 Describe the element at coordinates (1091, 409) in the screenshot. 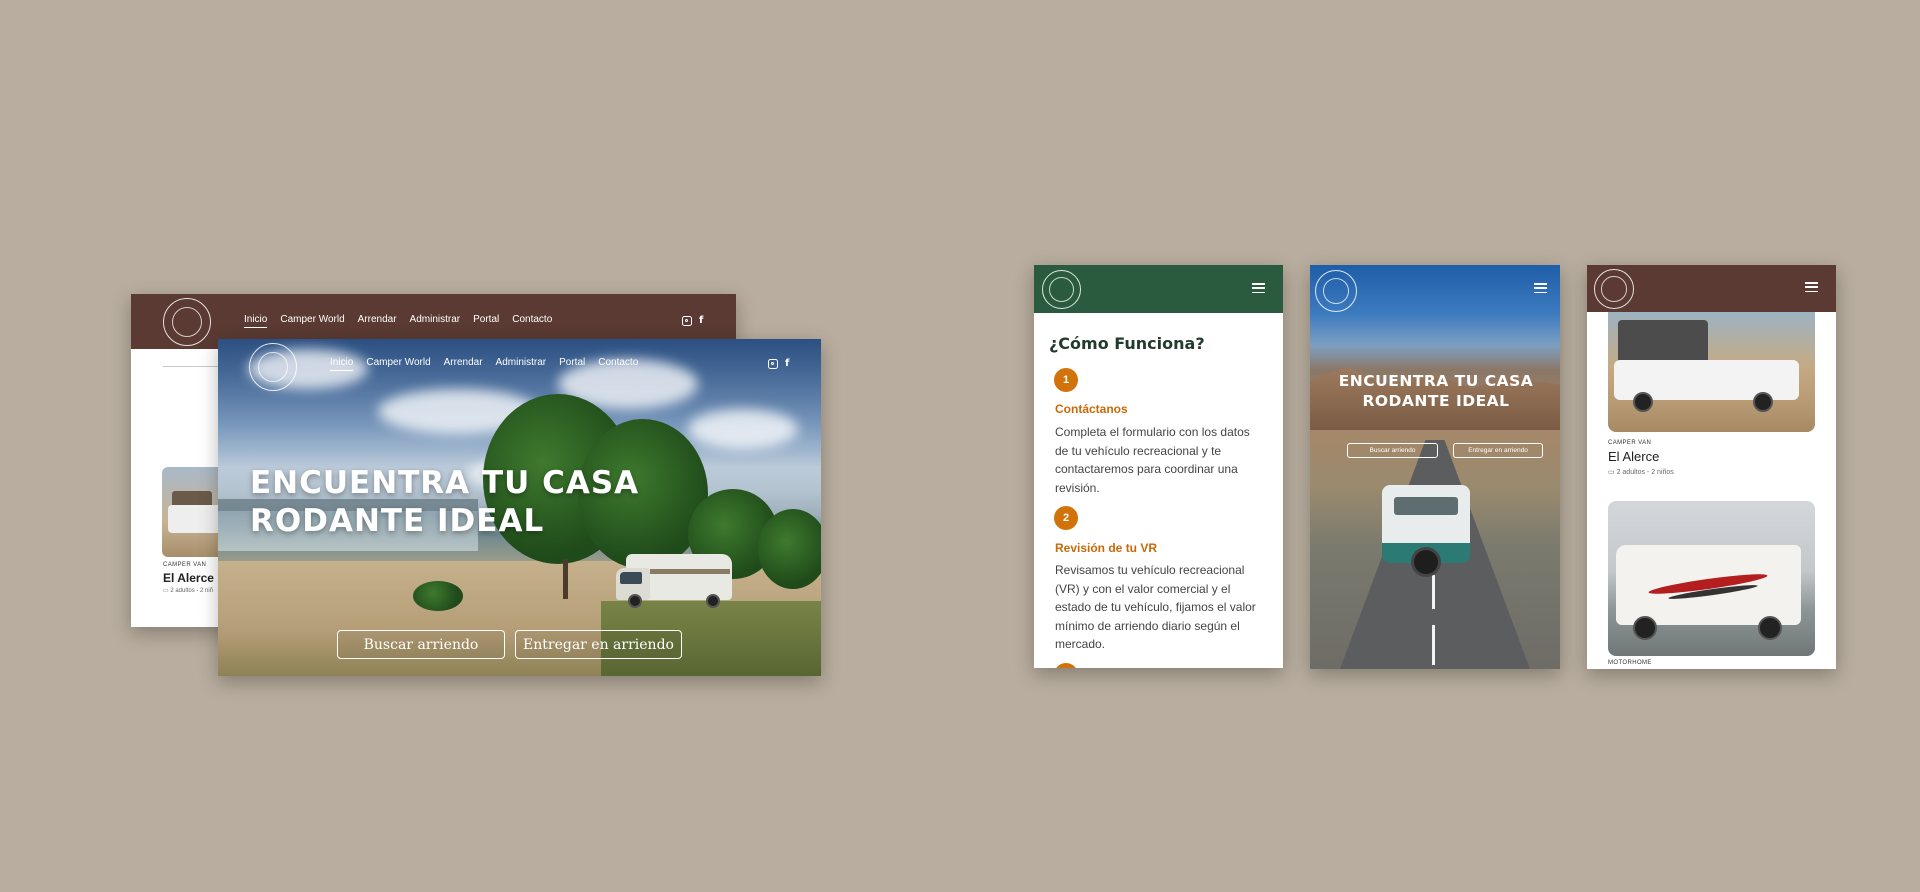

I see `step-title: Contáctanos` at that location.